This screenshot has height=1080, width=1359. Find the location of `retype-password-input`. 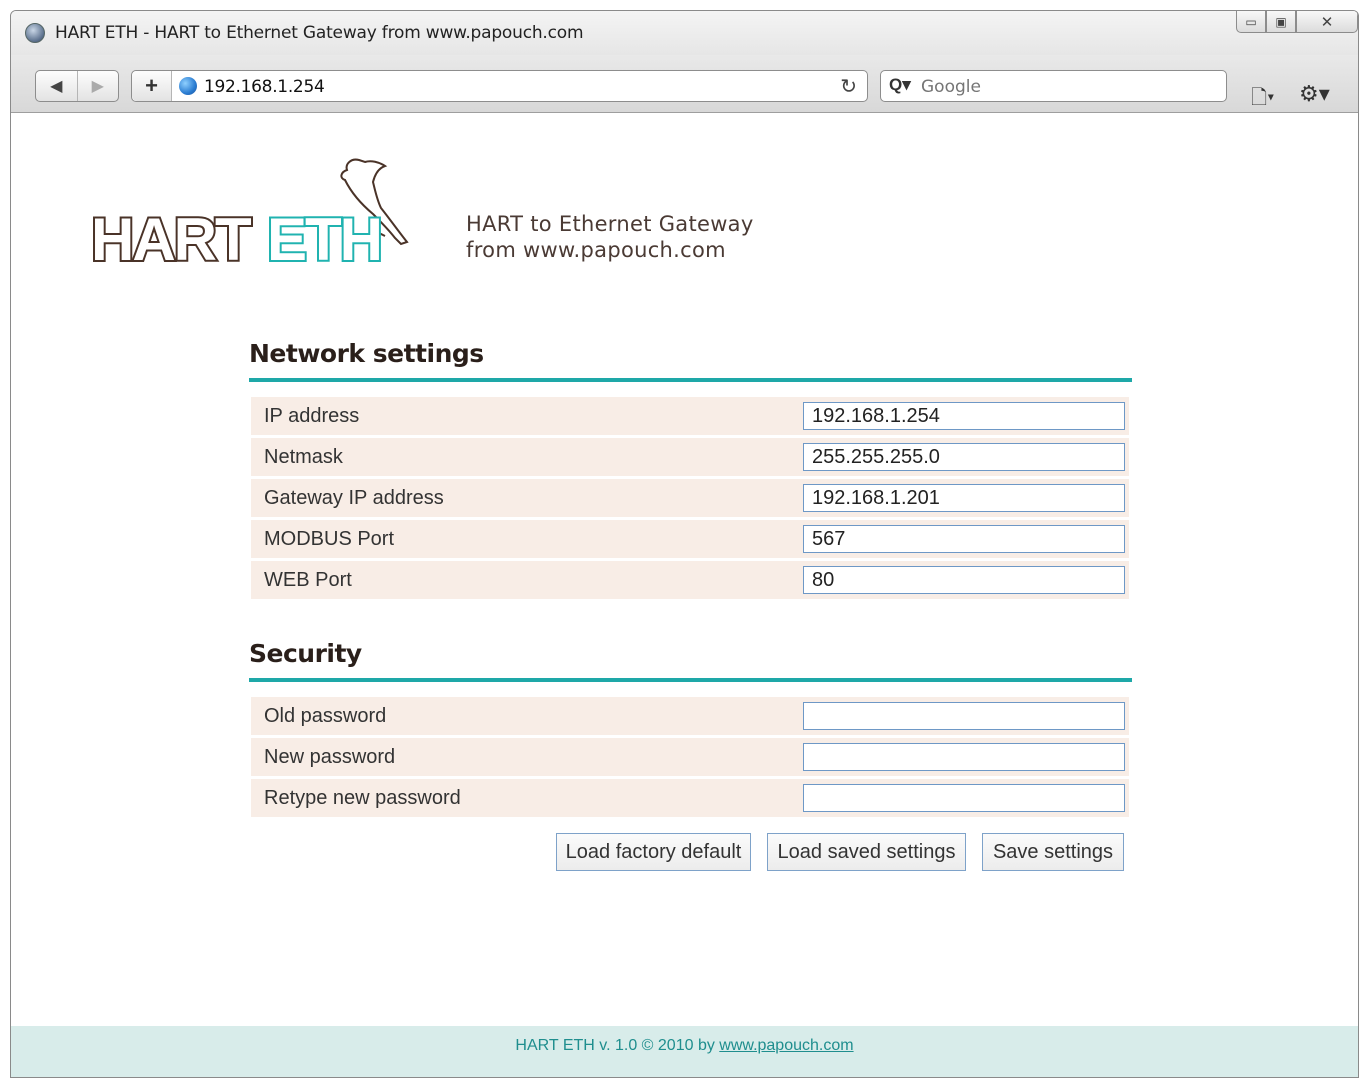

retype-password-input is located at coordinates (964, 798).